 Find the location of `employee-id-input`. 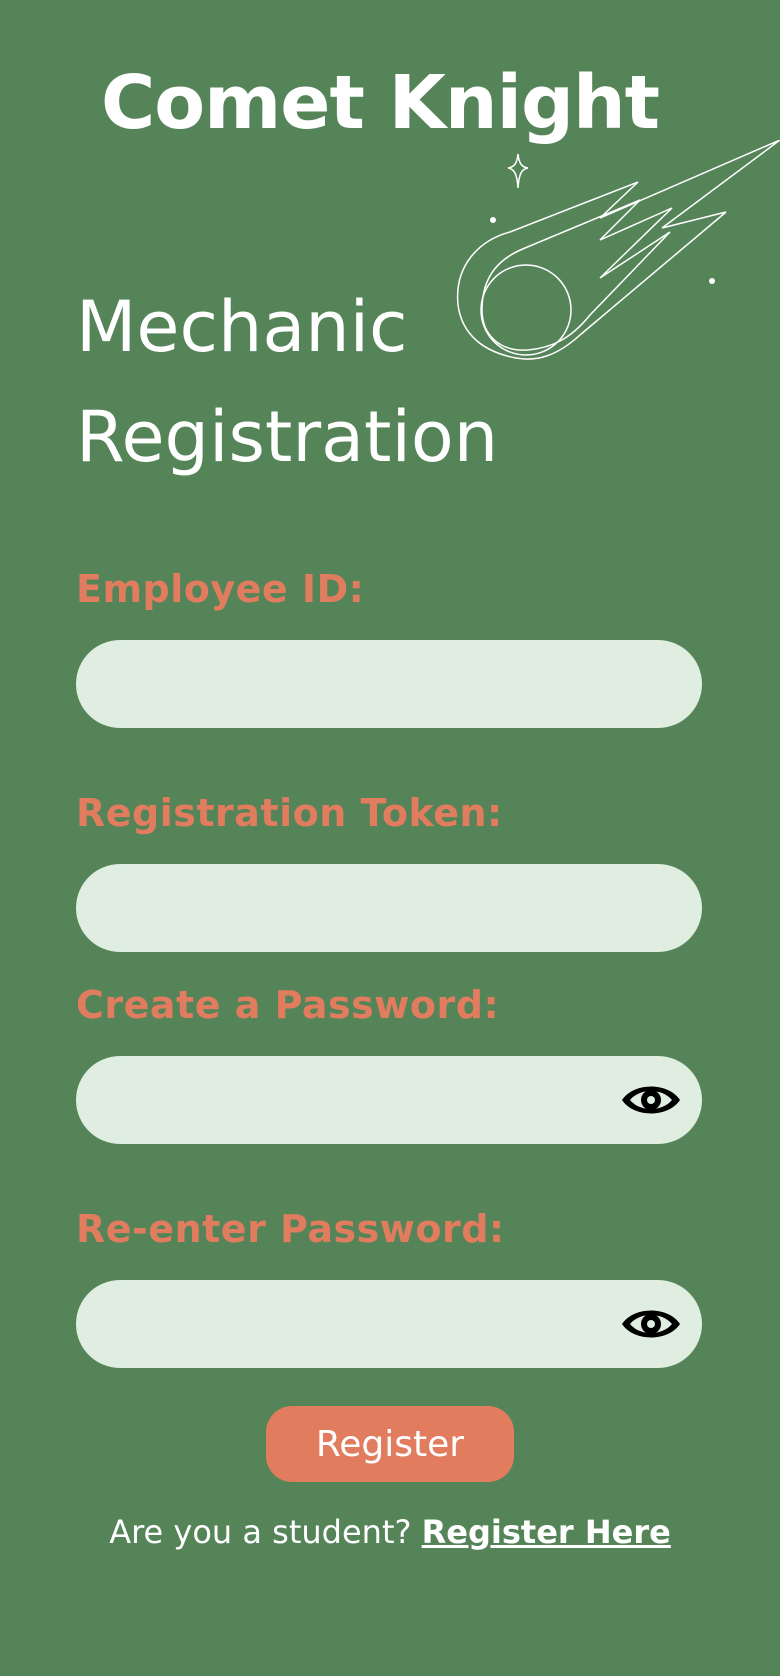

employee-id-input is located at coordinates (364, 685).